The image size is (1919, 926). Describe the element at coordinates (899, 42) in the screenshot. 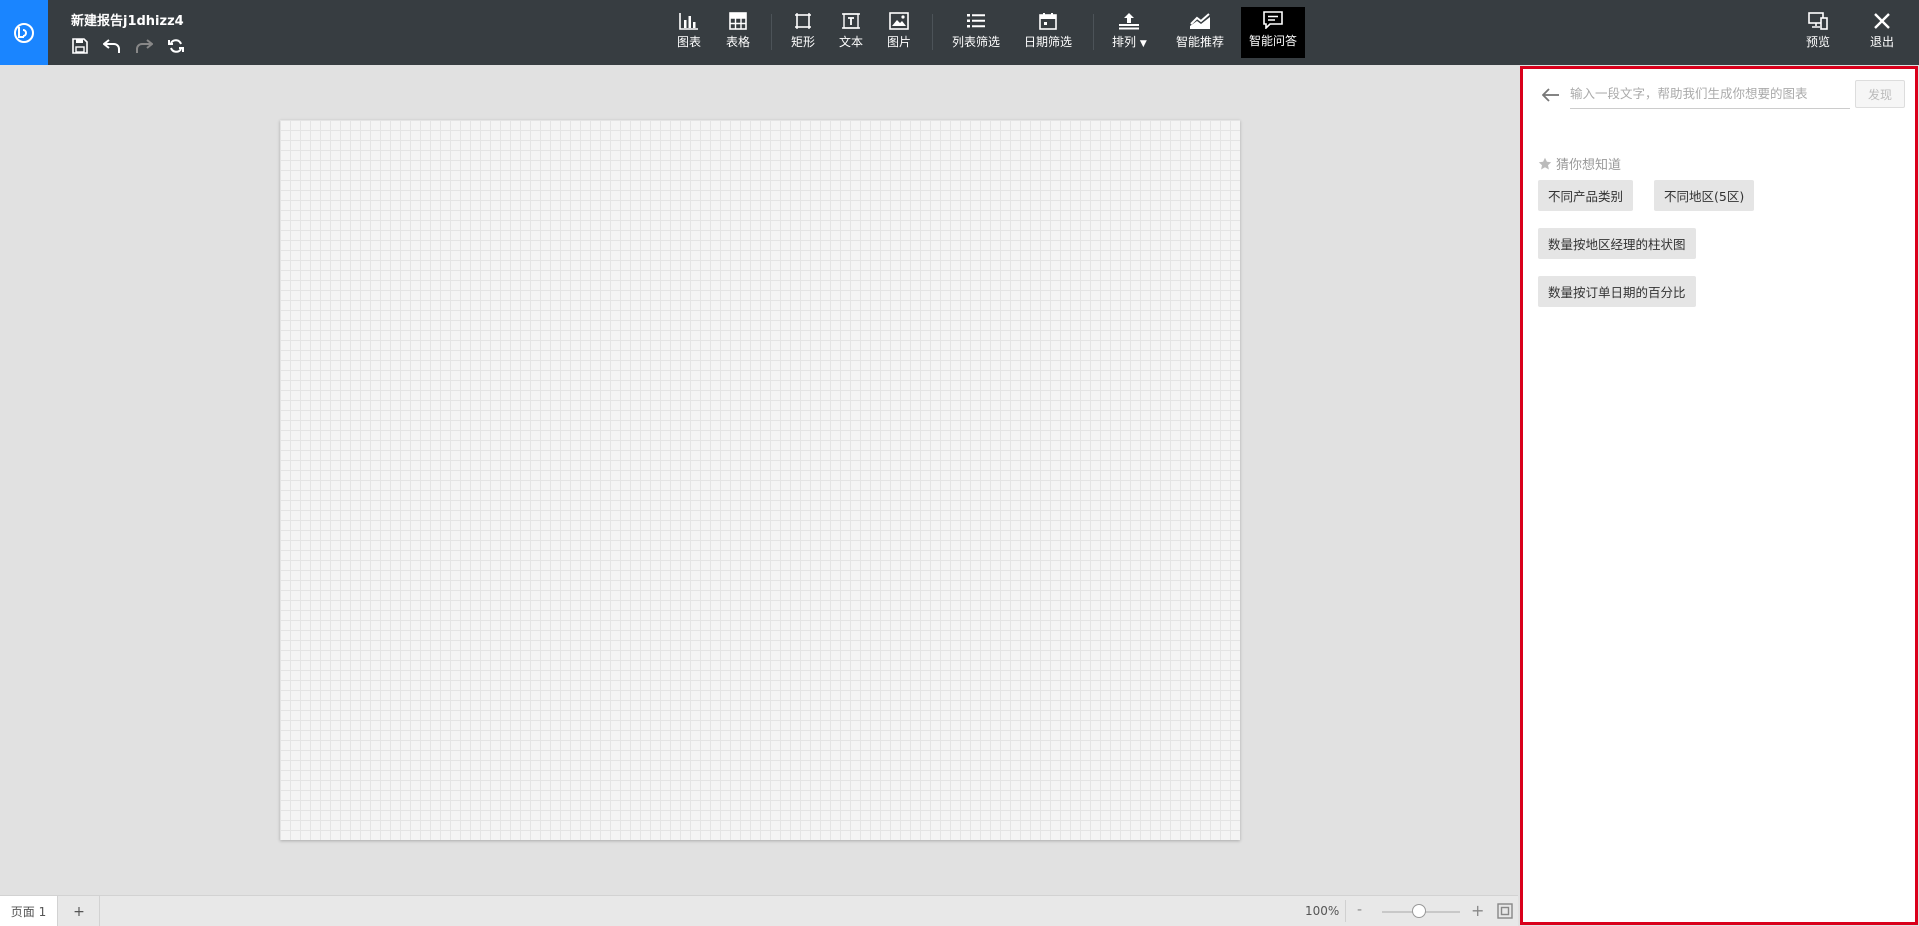

I see `tool-label: 图片` at that location.